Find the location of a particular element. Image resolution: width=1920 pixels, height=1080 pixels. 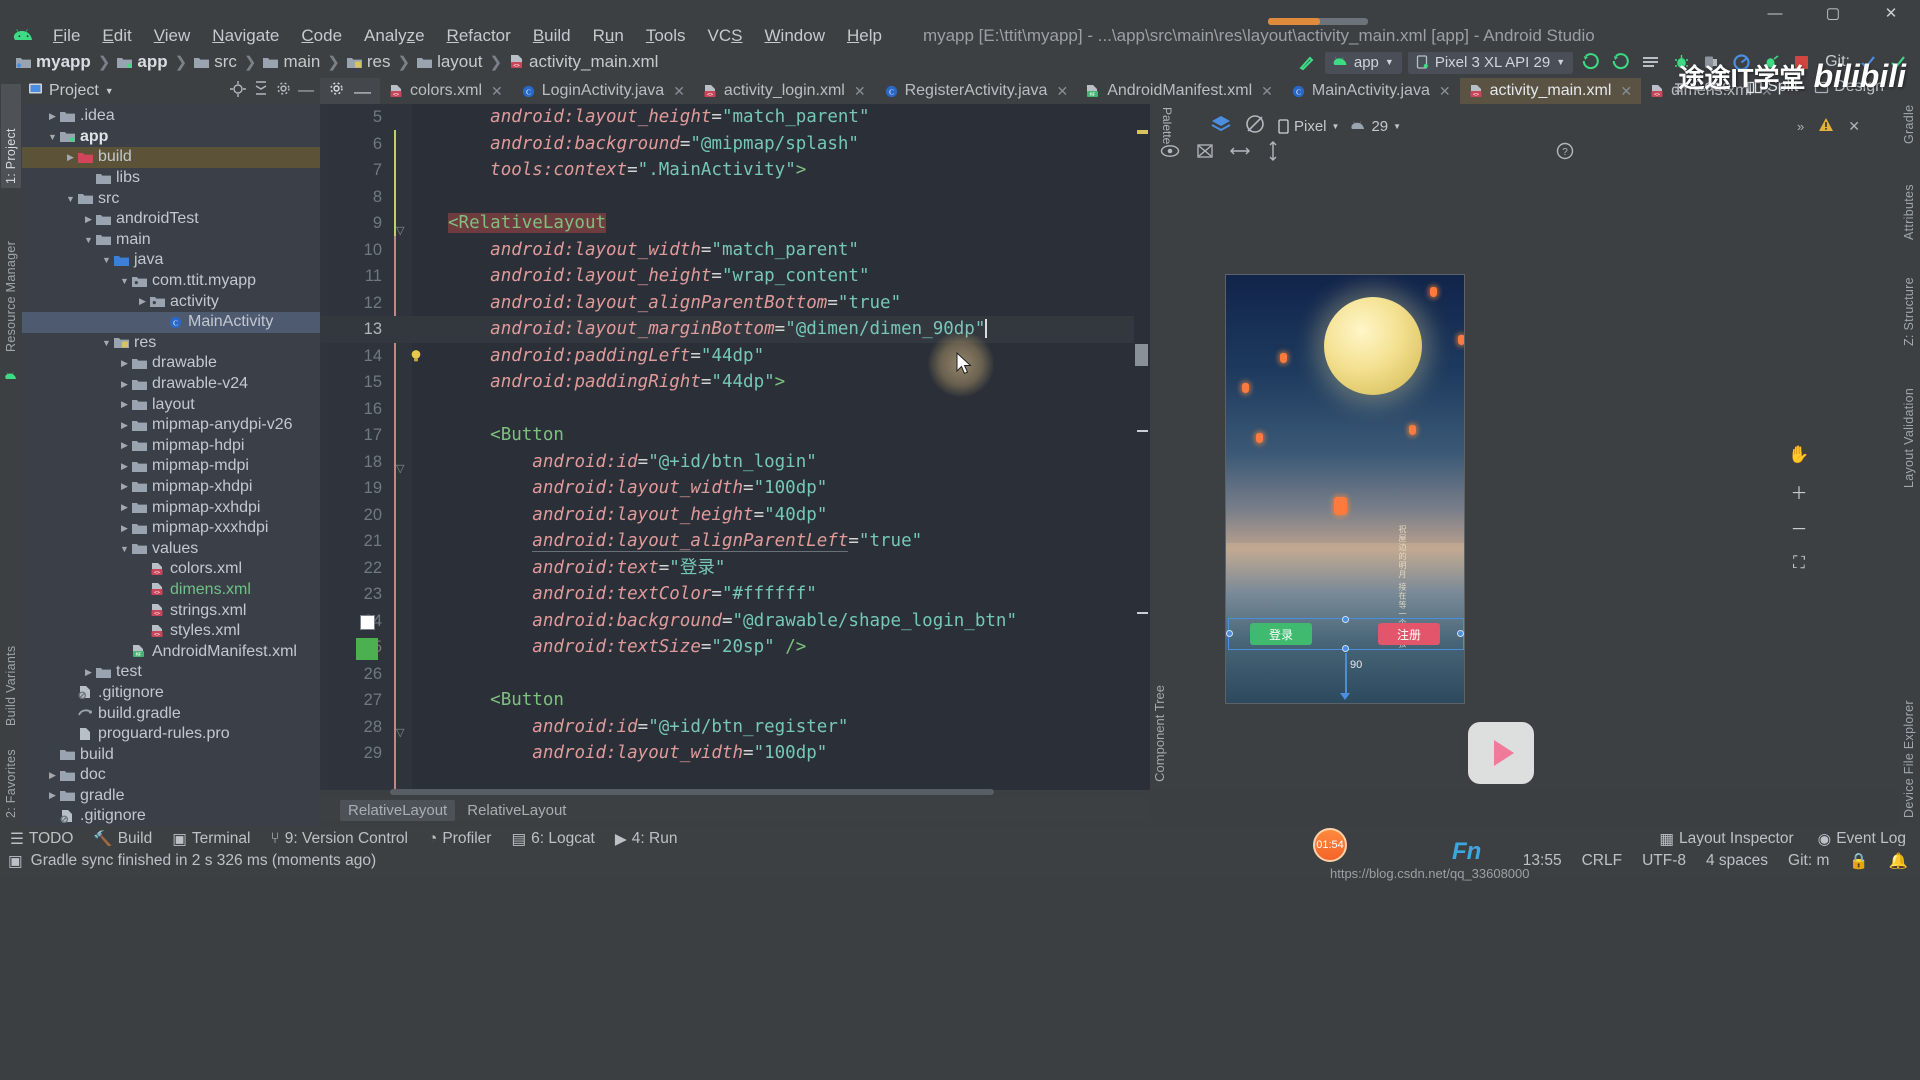

marker-caret is located at coordinates (1141, 355).